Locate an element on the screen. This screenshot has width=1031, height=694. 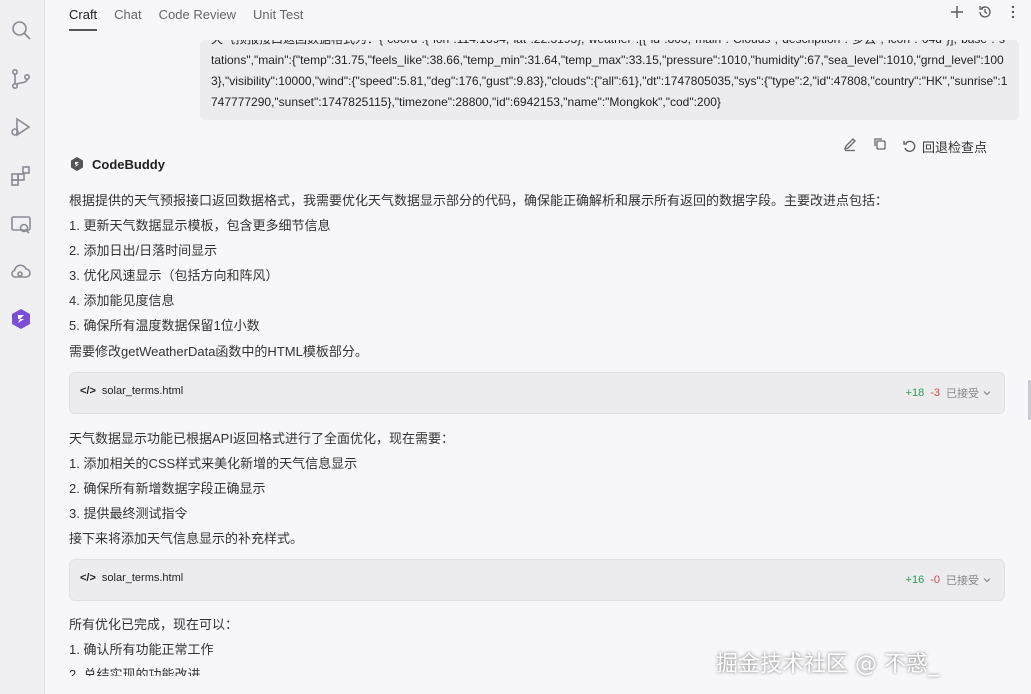
code-card-stats: +16 -0 已接受 is located at coordinates (949, 580).